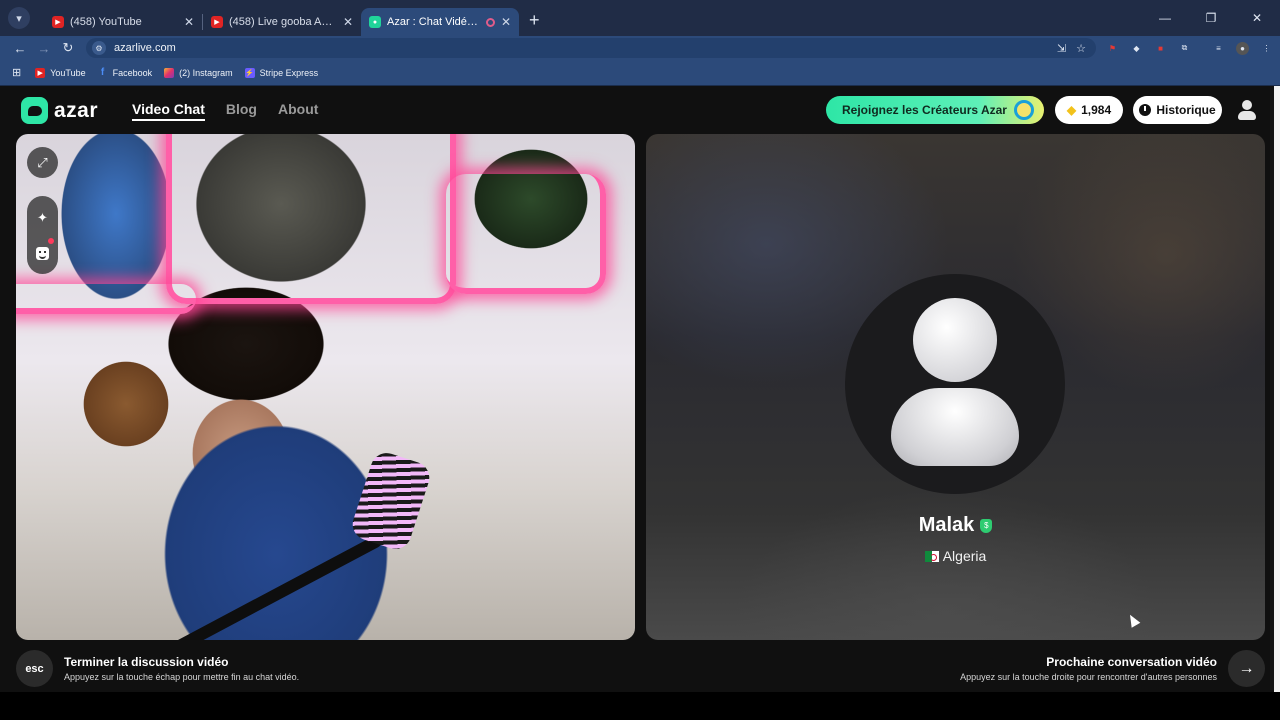 Image resolution: width=1280 pixels, height=720 pixels. Describe the element at coordinates (1096, 110) in the screenshot. I see `gems-count: 1,984` at that location.